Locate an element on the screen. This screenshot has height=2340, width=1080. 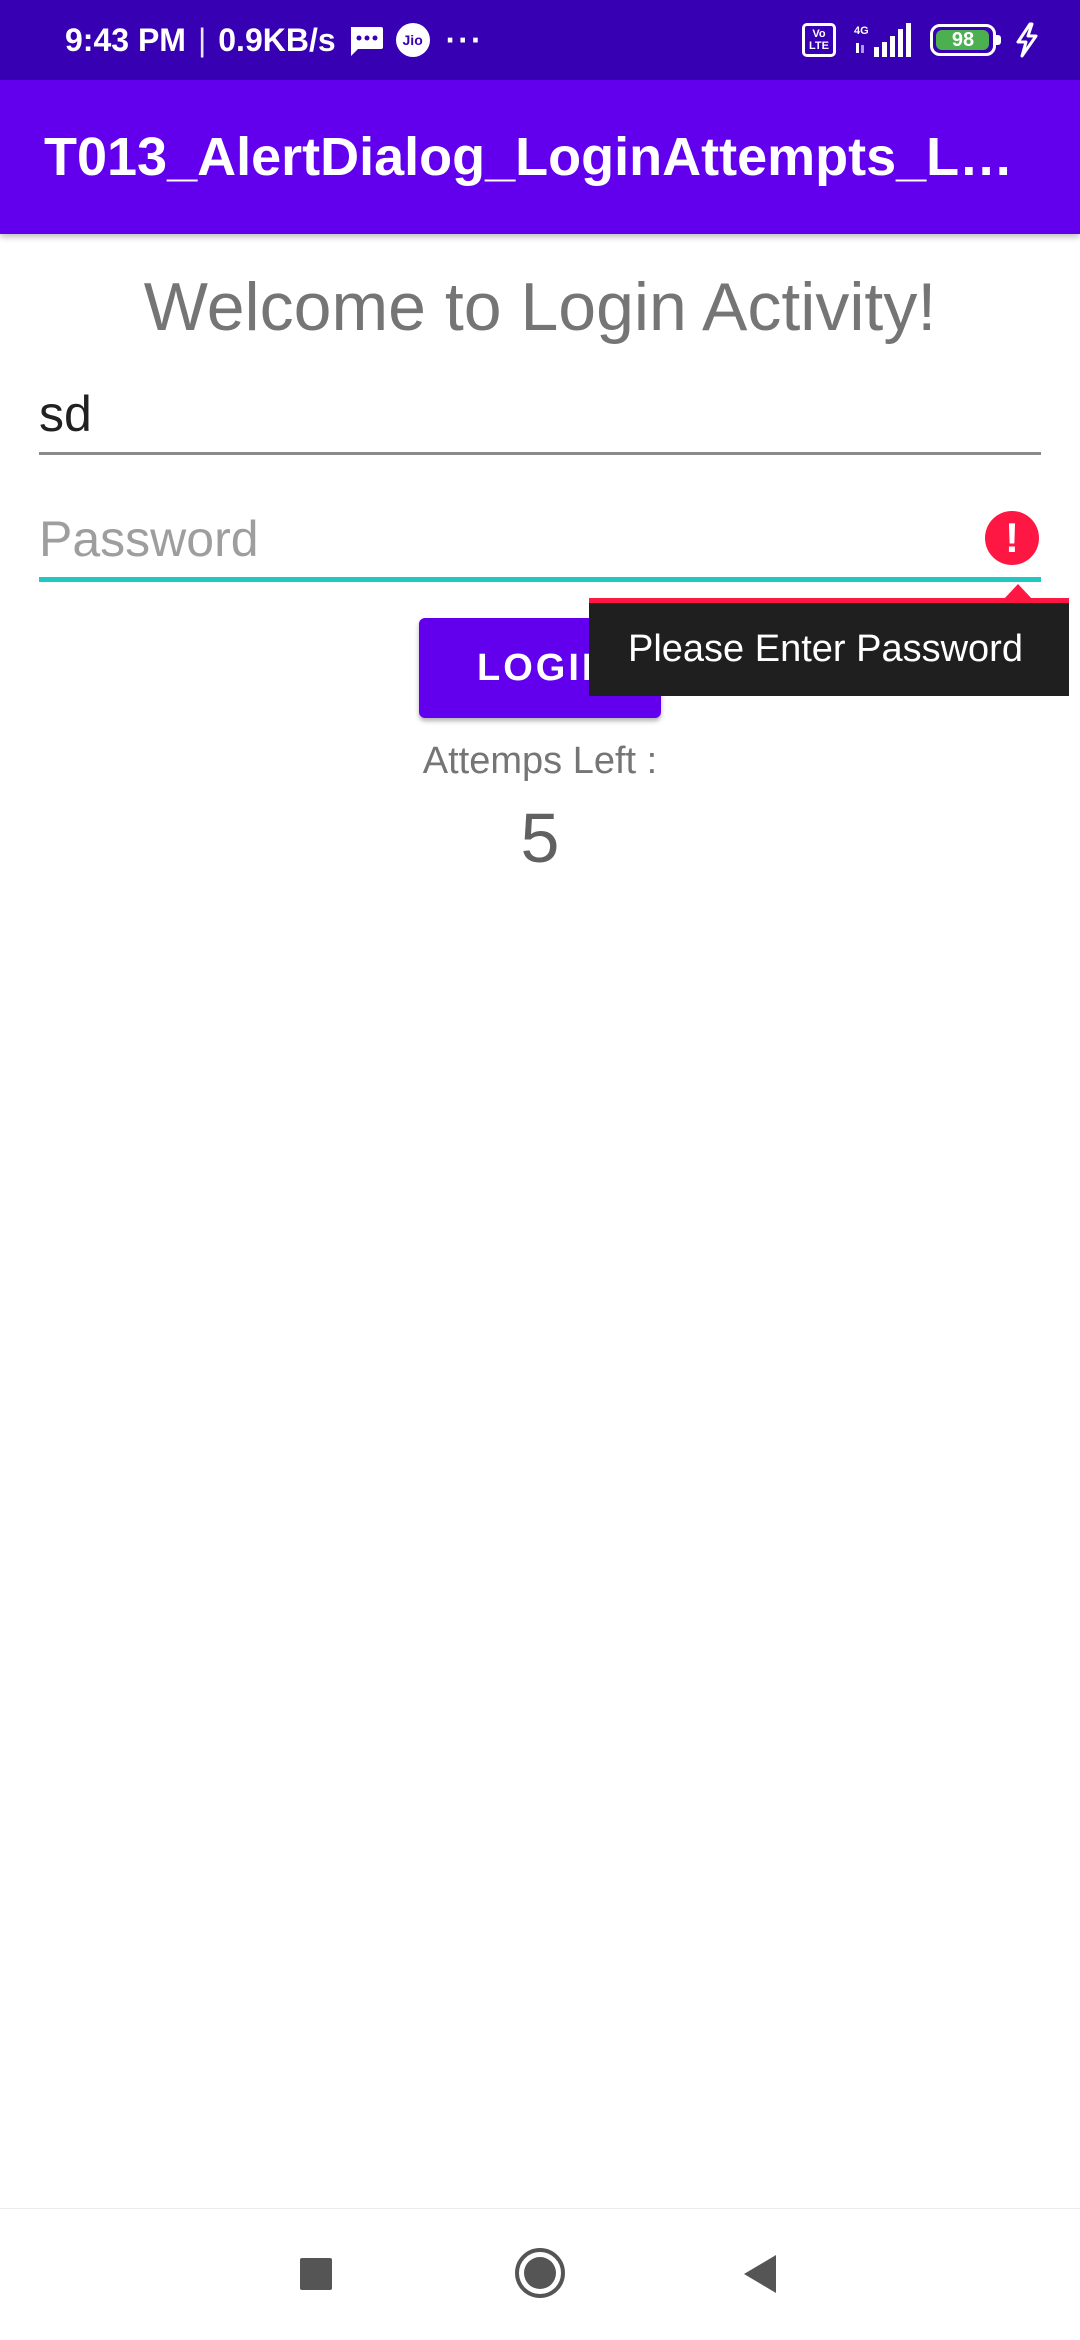
battery-level: 98 is located at coordinates (963, 39).